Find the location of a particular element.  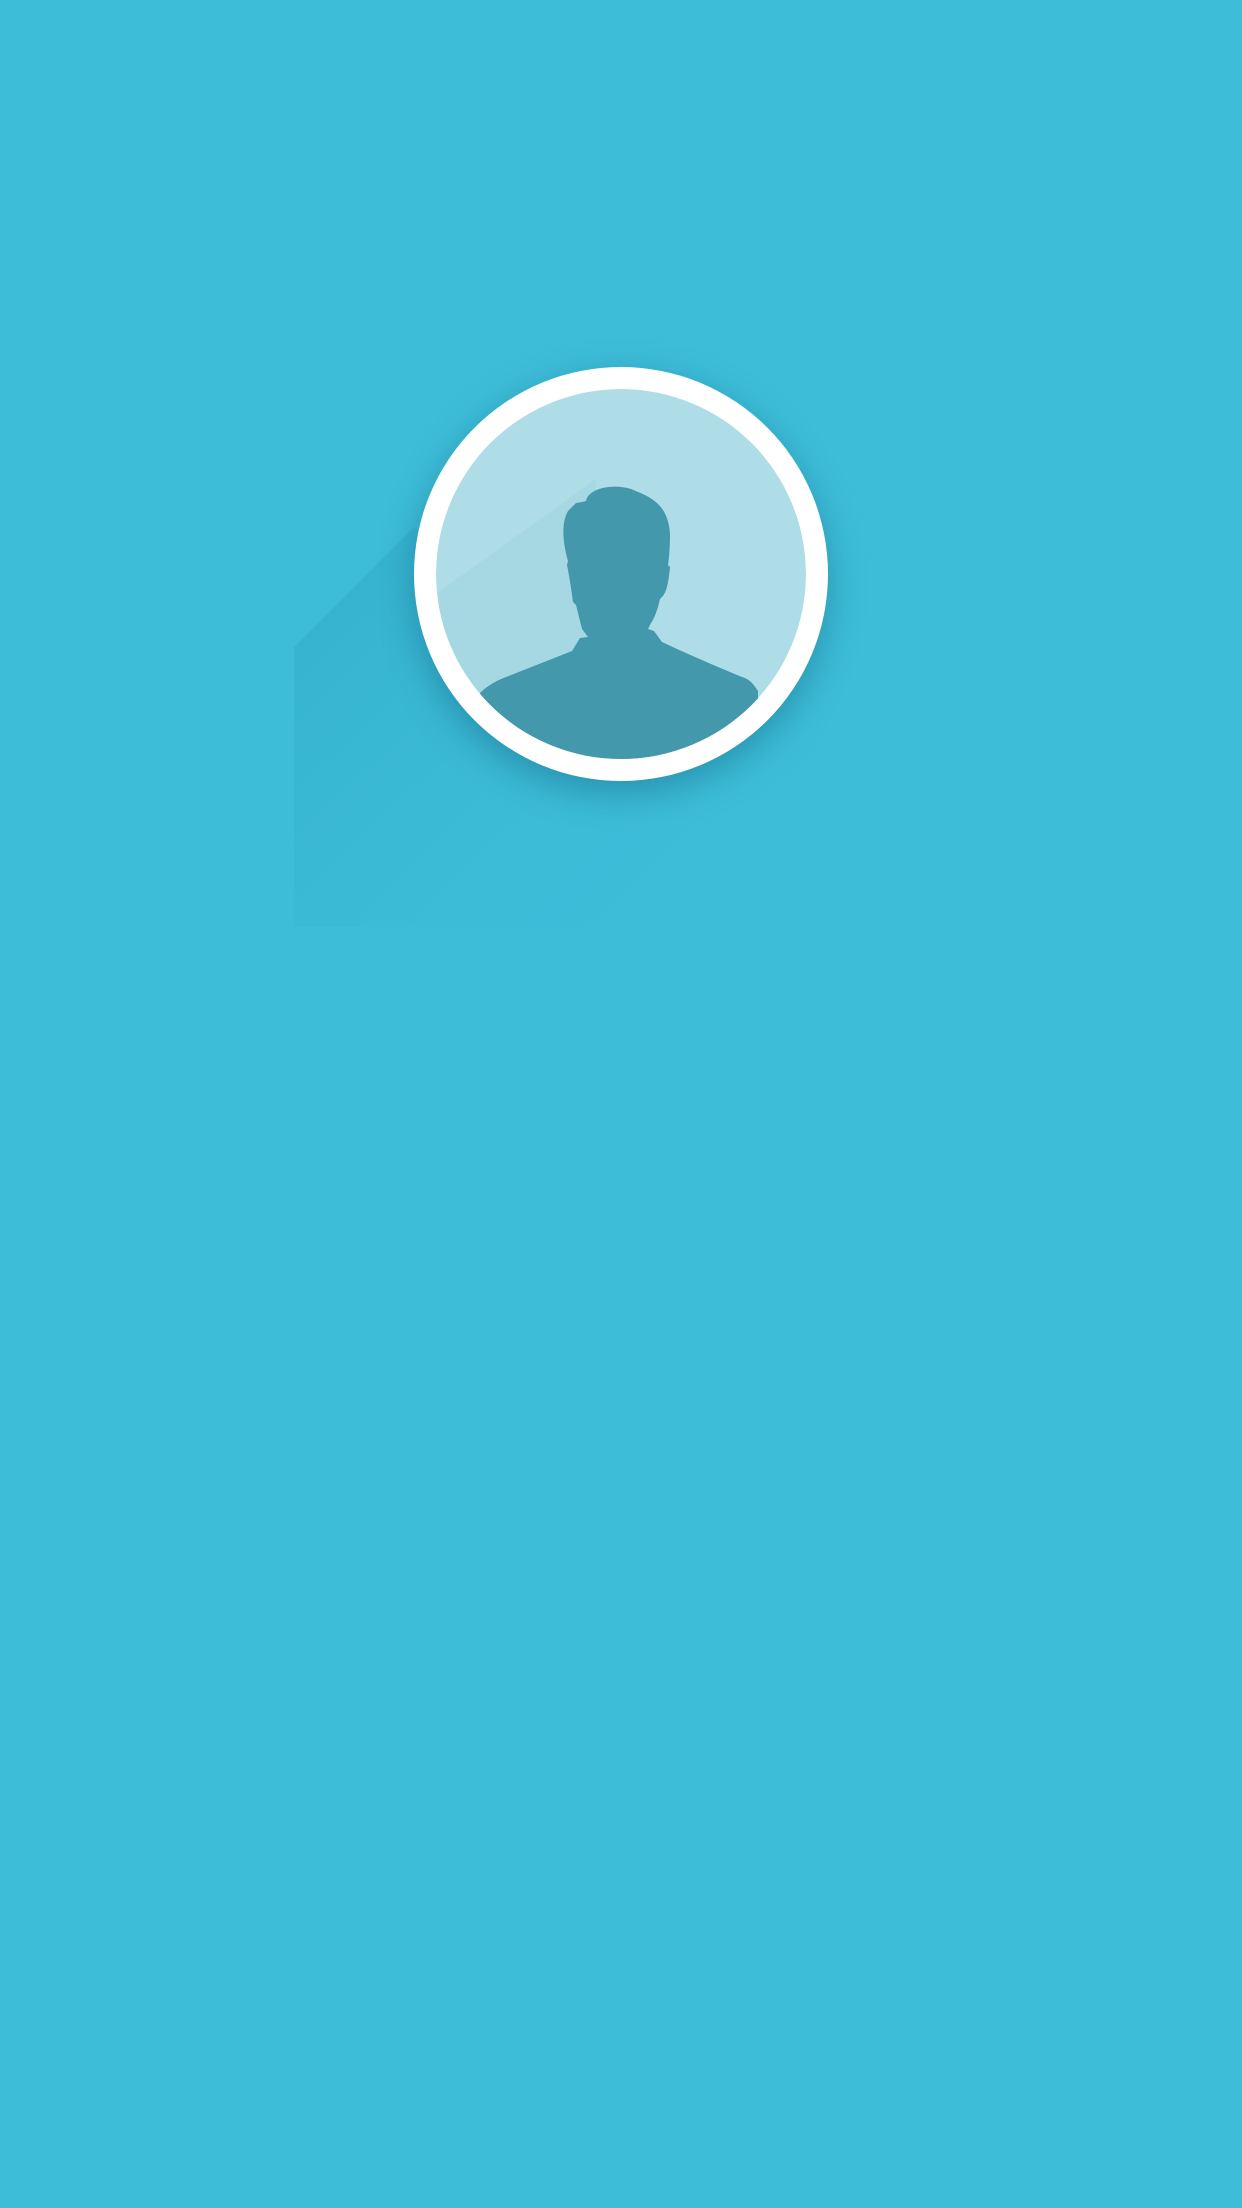

avatar-image is located at coordinates (621, 574).